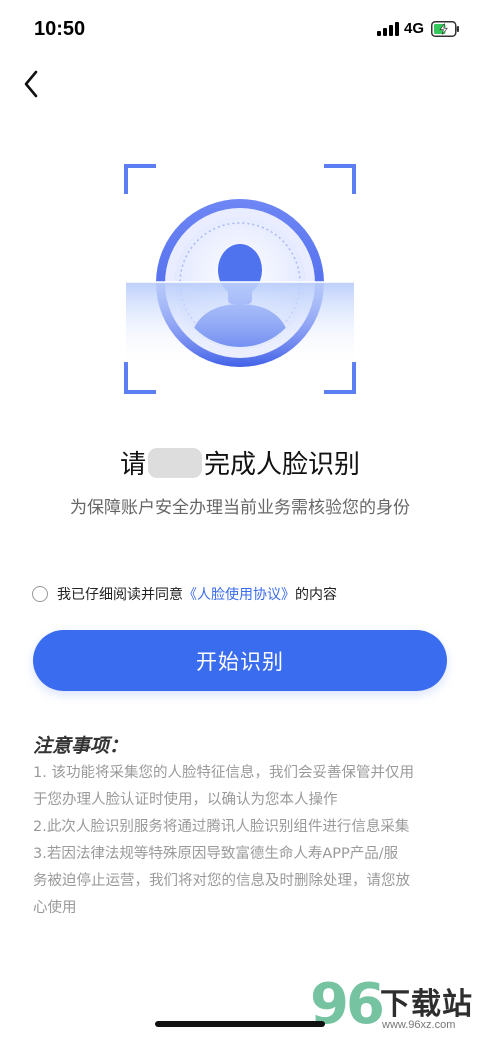 Image resolution: width=480 pixels, height=1039 pixels. I want to click on agreement-checkbox, so click(40, 594).